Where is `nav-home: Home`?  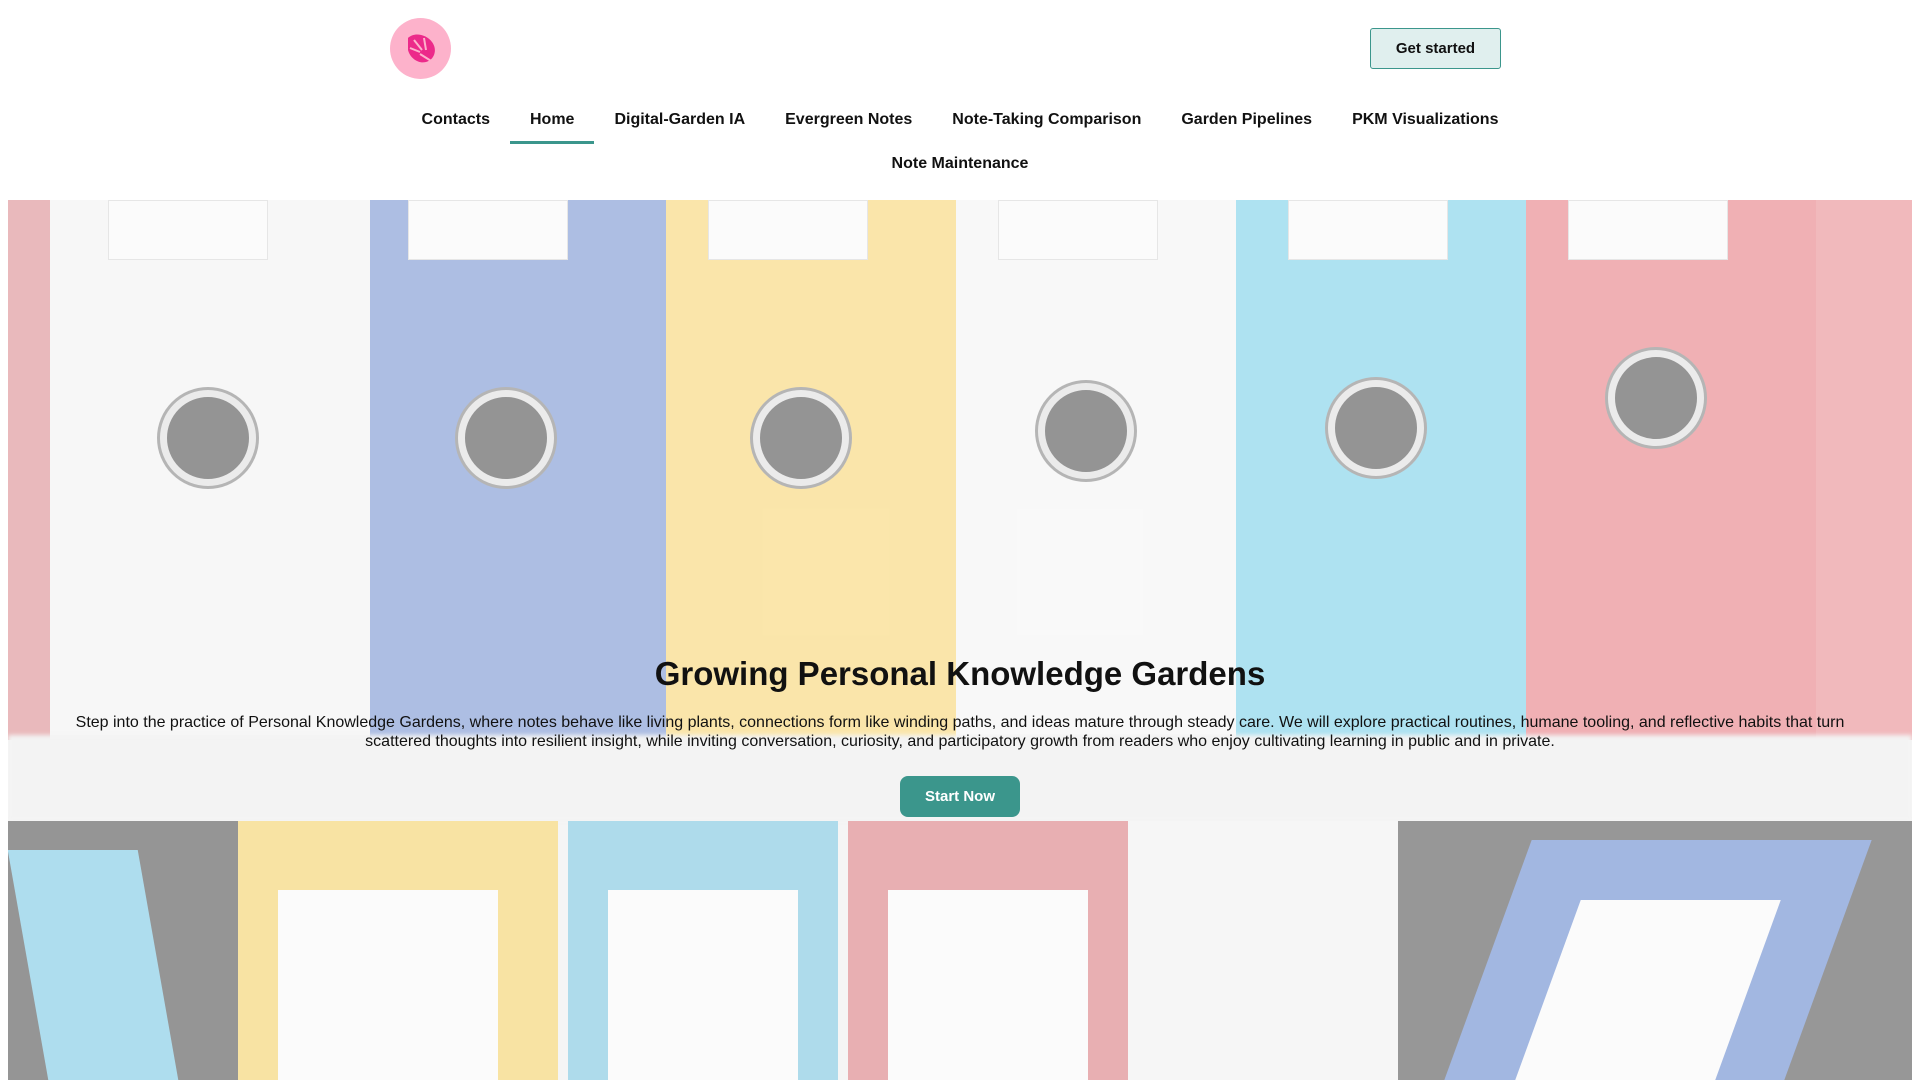 nav-home: Home is located at coordinates (552, 122).